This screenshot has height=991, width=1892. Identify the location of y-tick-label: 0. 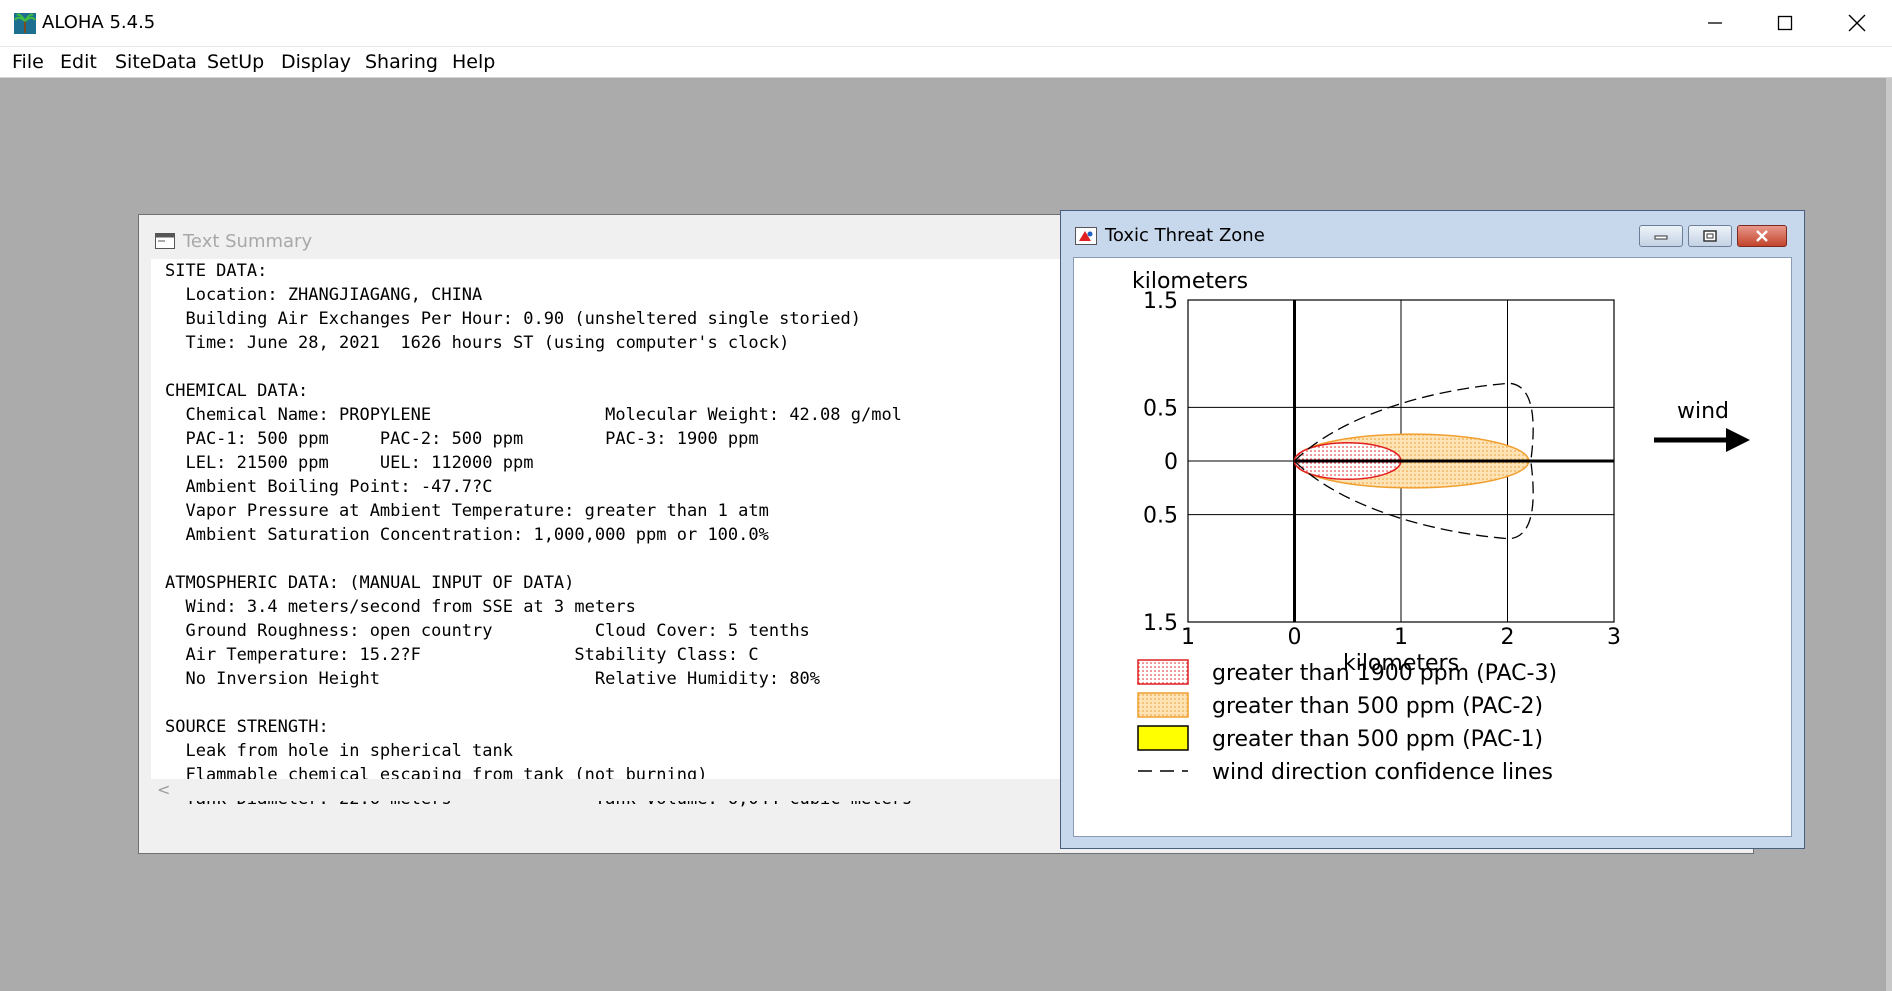
(1171, 462).